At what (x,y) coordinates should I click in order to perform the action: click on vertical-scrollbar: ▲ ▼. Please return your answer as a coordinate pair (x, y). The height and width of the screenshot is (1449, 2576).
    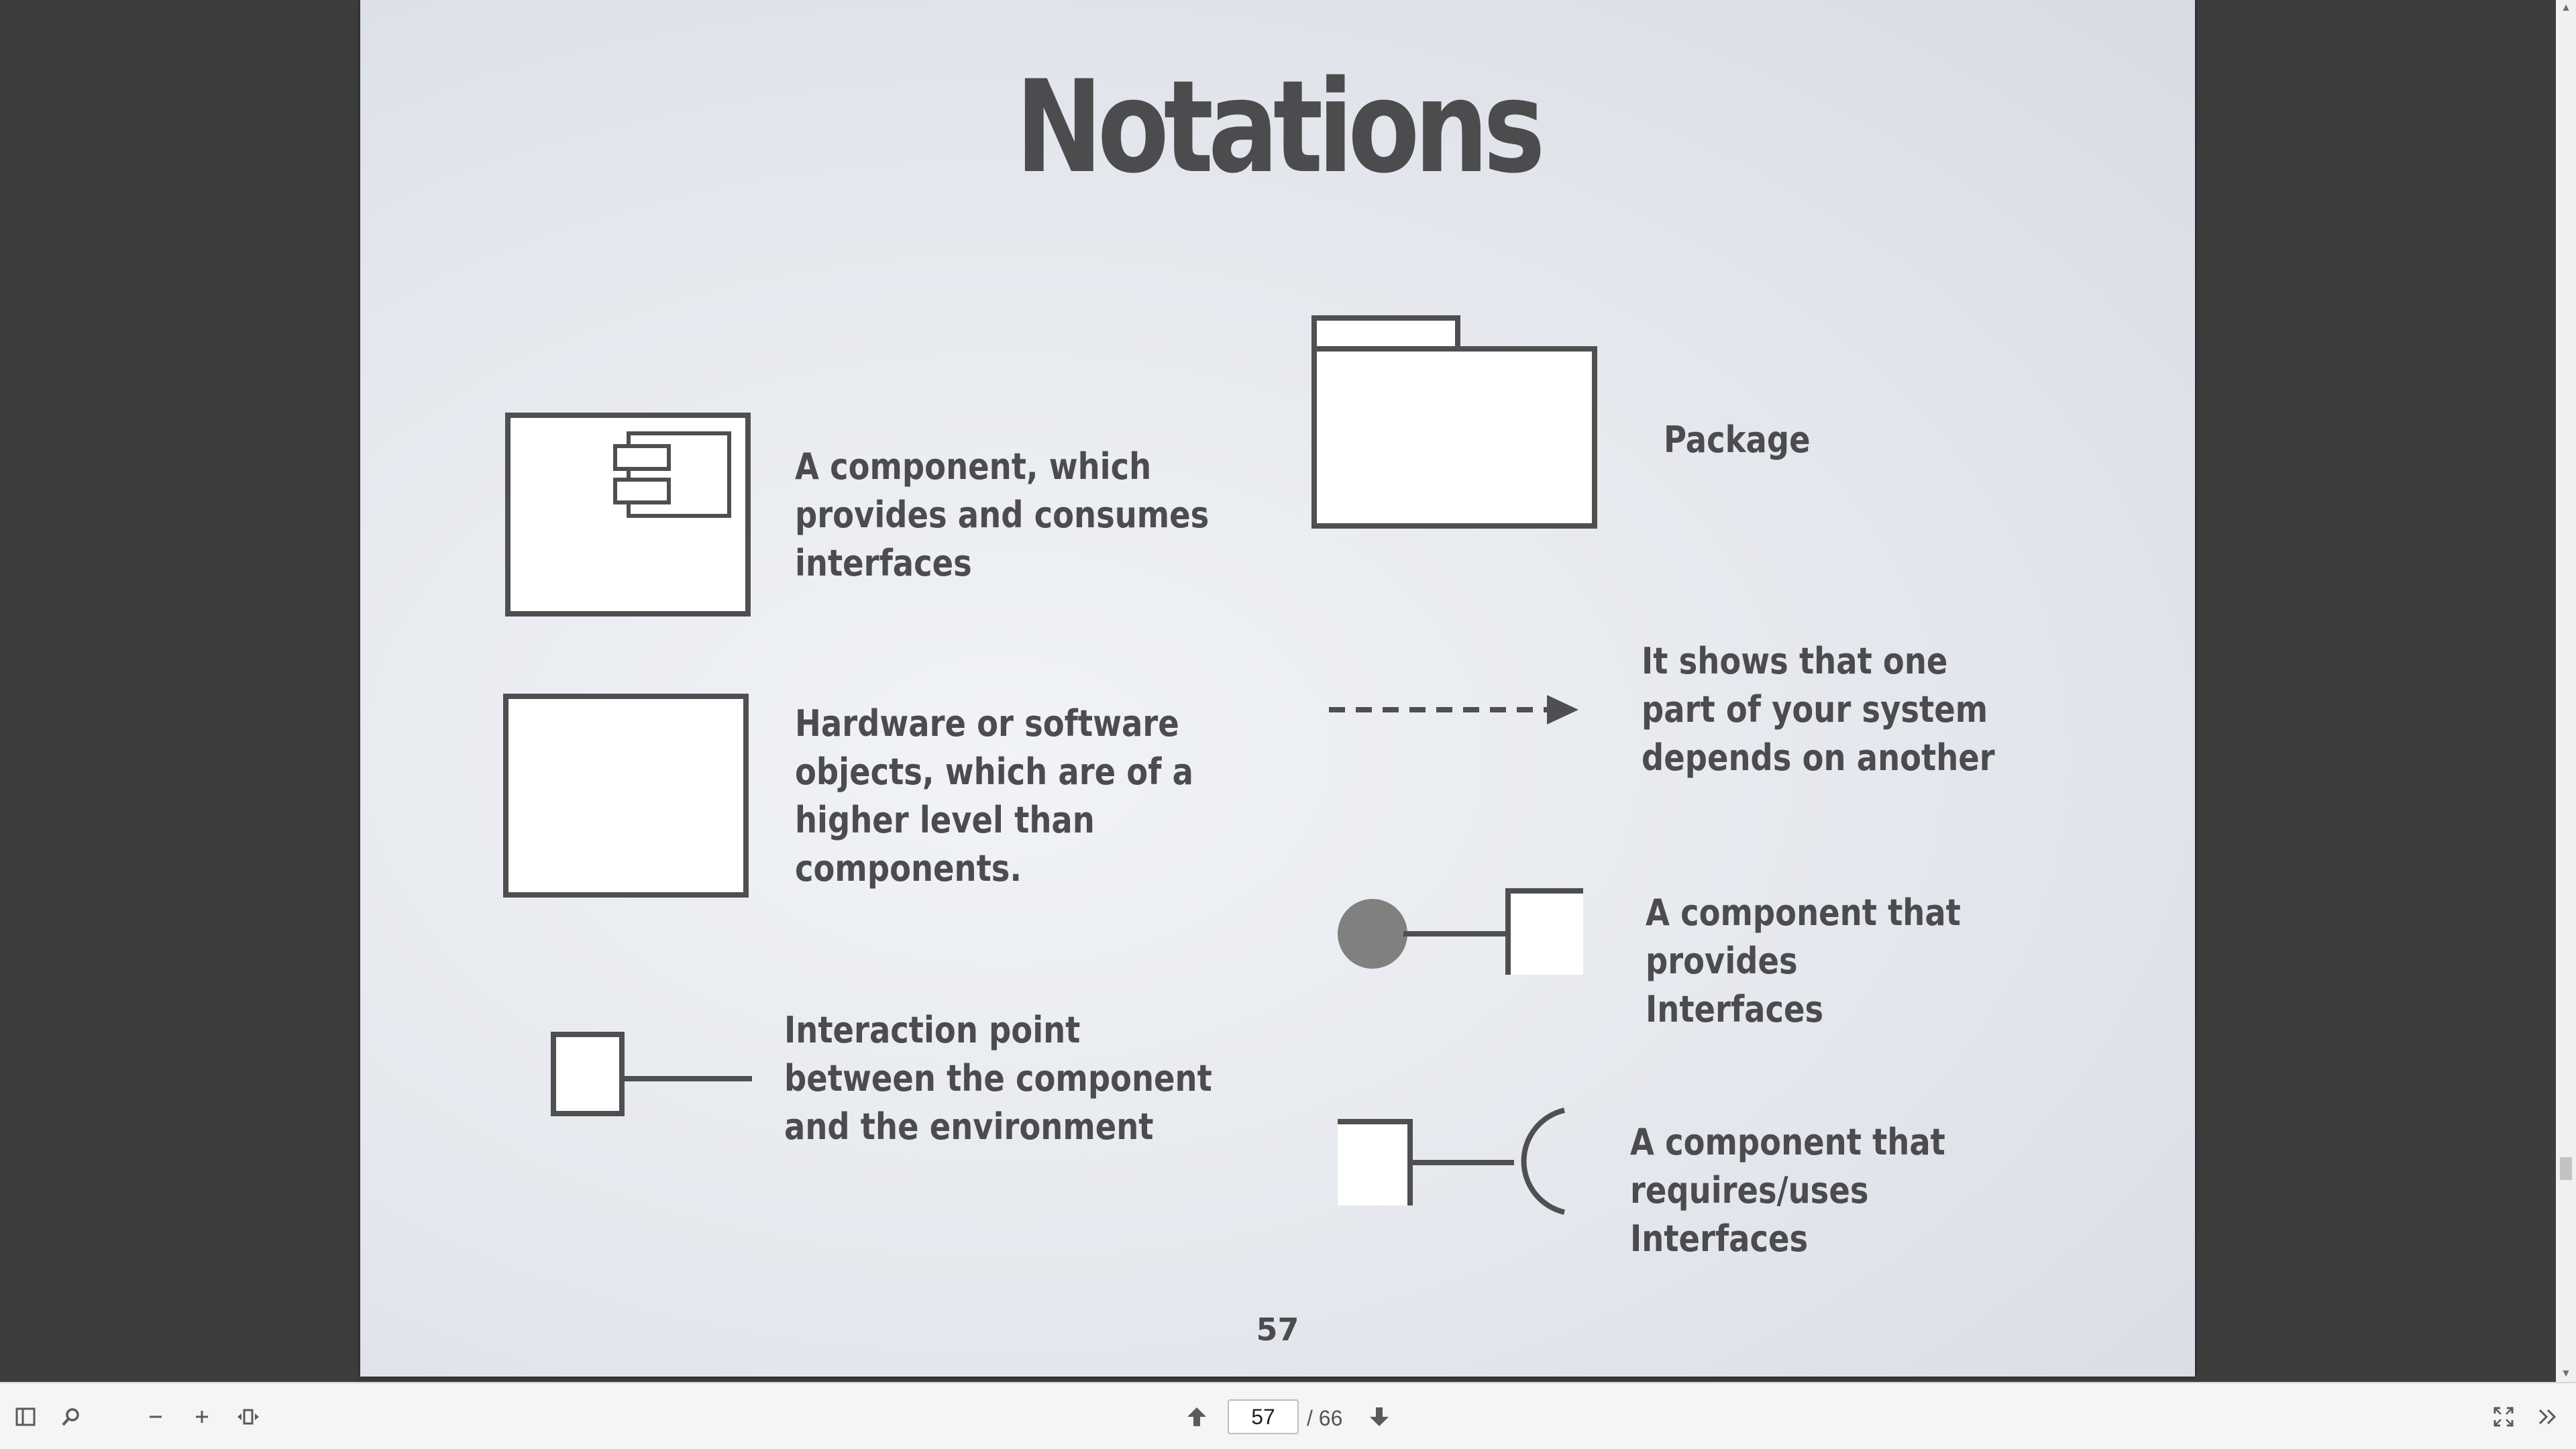
    Looking at the image, I should click on (2566, 691).